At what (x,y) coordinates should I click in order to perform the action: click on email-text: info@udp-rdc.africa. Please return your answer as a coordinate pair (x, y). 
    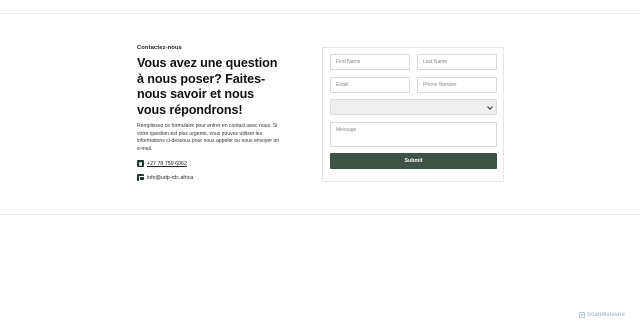
    Looking at the image, I should click on (170, 177).